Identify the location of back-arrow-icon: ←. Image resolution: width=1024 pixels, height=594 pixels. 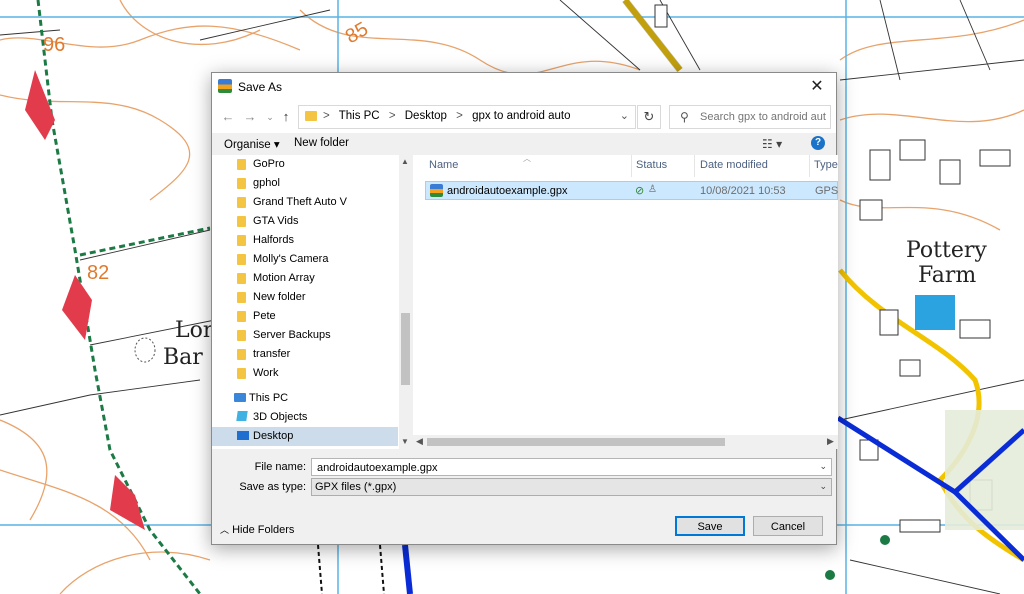
(228, 117).